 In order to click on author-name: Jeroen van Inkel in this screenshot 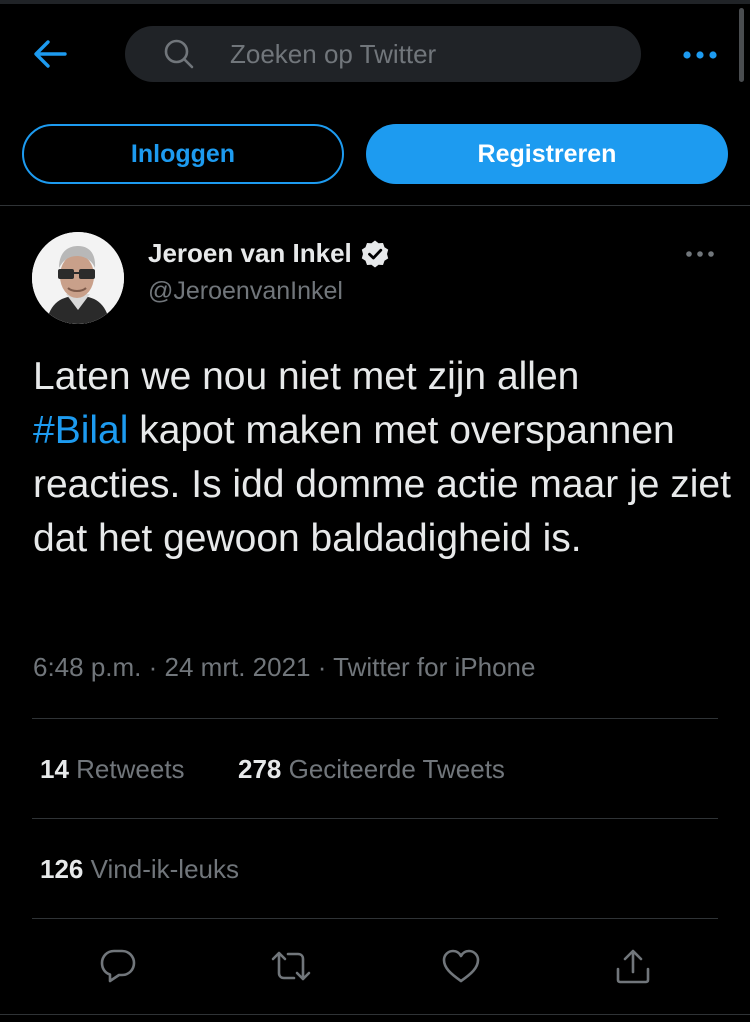, I will do `click(269, 253)`.